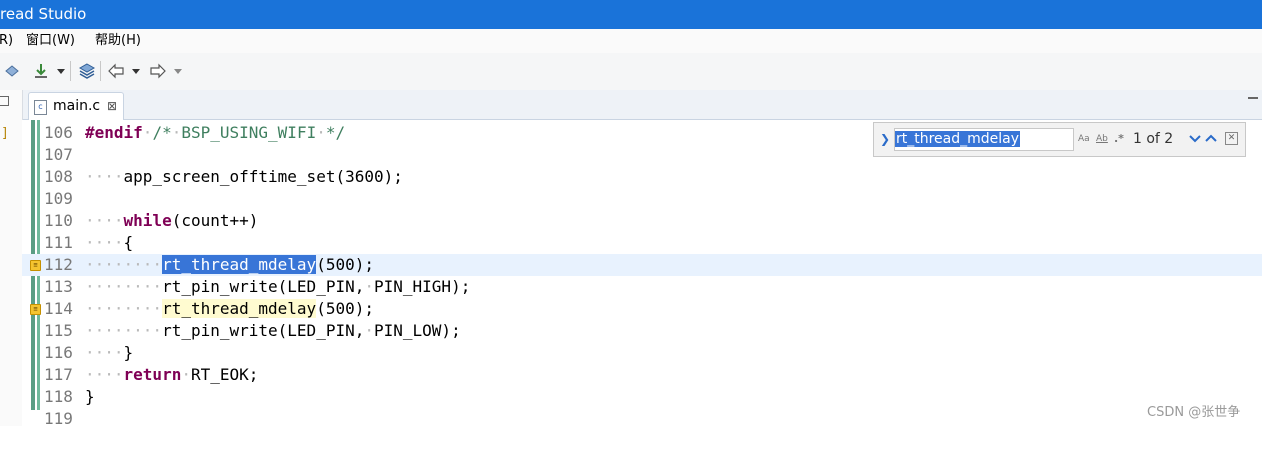 Image resolution: width=1262 pixels, height=474 pixels. I want to click on code-text: ····}, so click(109, 352).